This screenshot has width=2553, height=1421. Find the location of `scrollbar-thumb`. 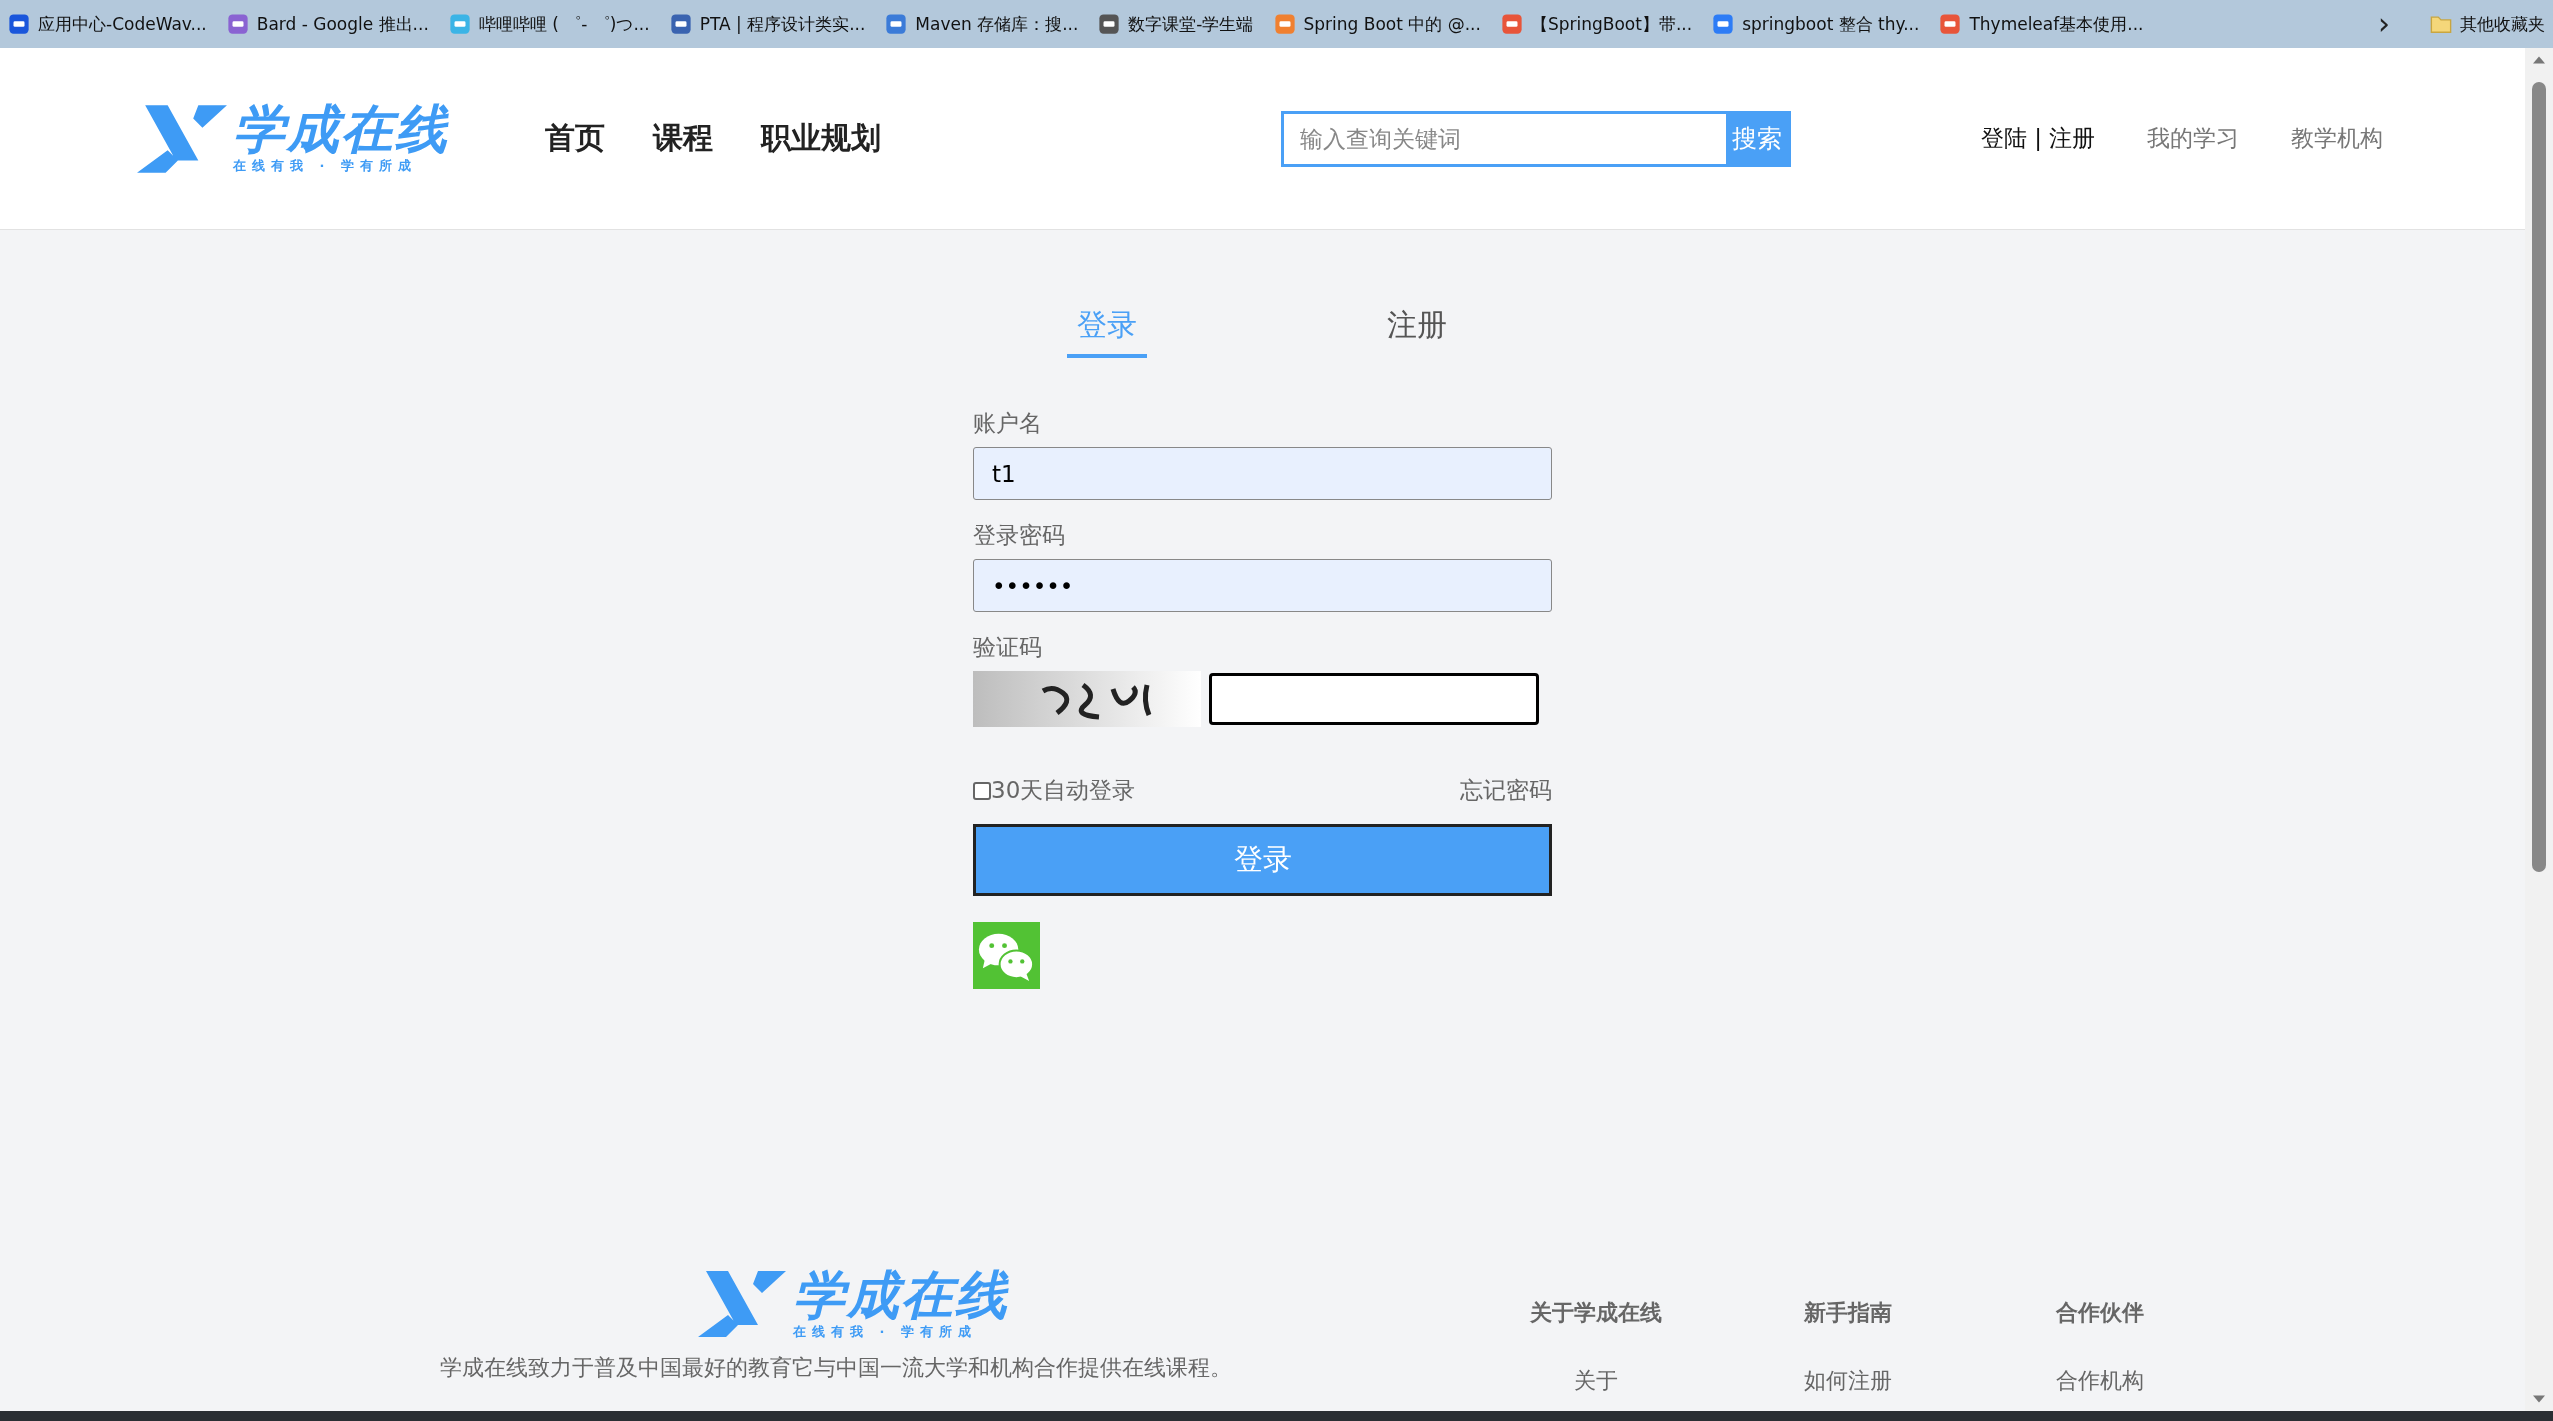

scrollbar-thumb is located at coordinates (2539, 477).